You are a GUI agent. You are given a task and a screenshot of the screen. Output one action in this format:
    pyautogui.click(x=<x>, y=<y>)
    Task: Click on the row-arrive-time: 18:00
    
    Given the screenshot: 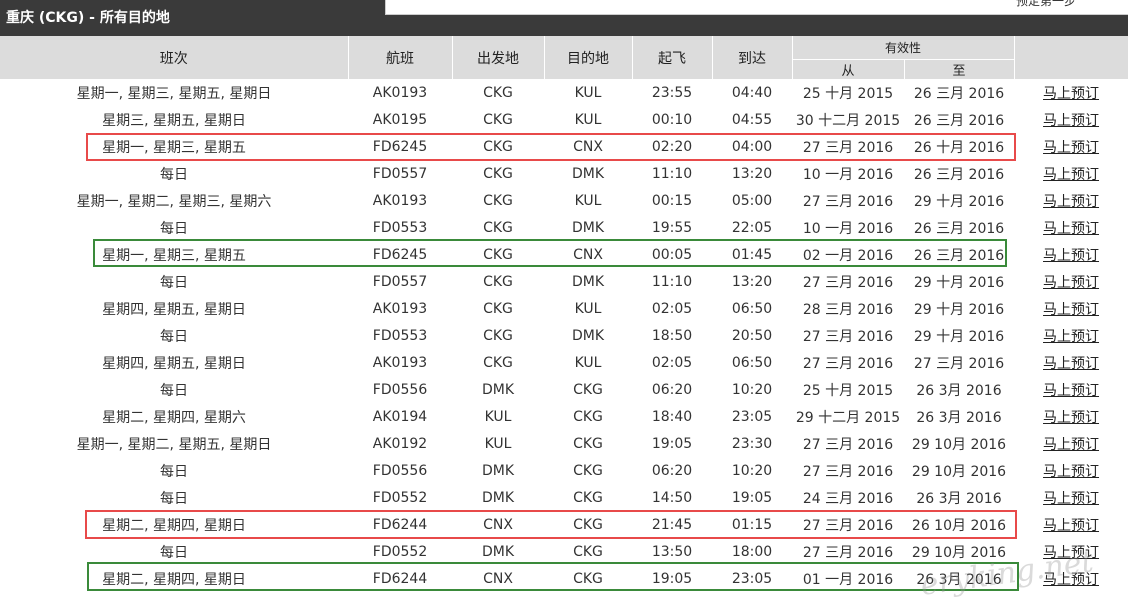 What is the action you would take?
    pyautogui.click(x=752, y=551)
    